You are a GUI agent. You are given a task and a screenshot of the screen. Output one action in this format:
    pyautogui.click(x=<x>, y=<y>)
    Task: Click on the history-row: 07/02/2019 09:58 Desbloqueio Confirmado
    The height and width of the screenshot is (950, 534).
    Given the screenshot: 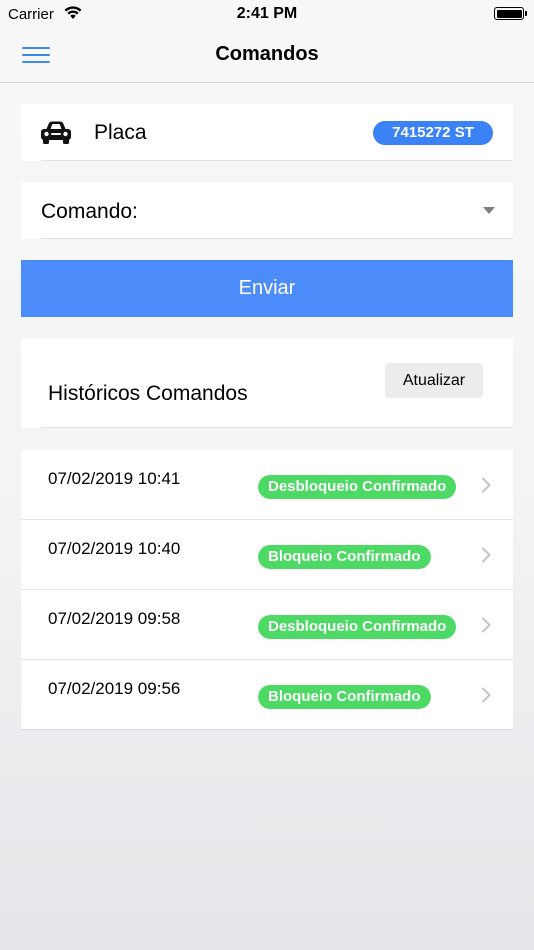 What is the action you would take?
    pyautogui.click(x=267, y=625)
    